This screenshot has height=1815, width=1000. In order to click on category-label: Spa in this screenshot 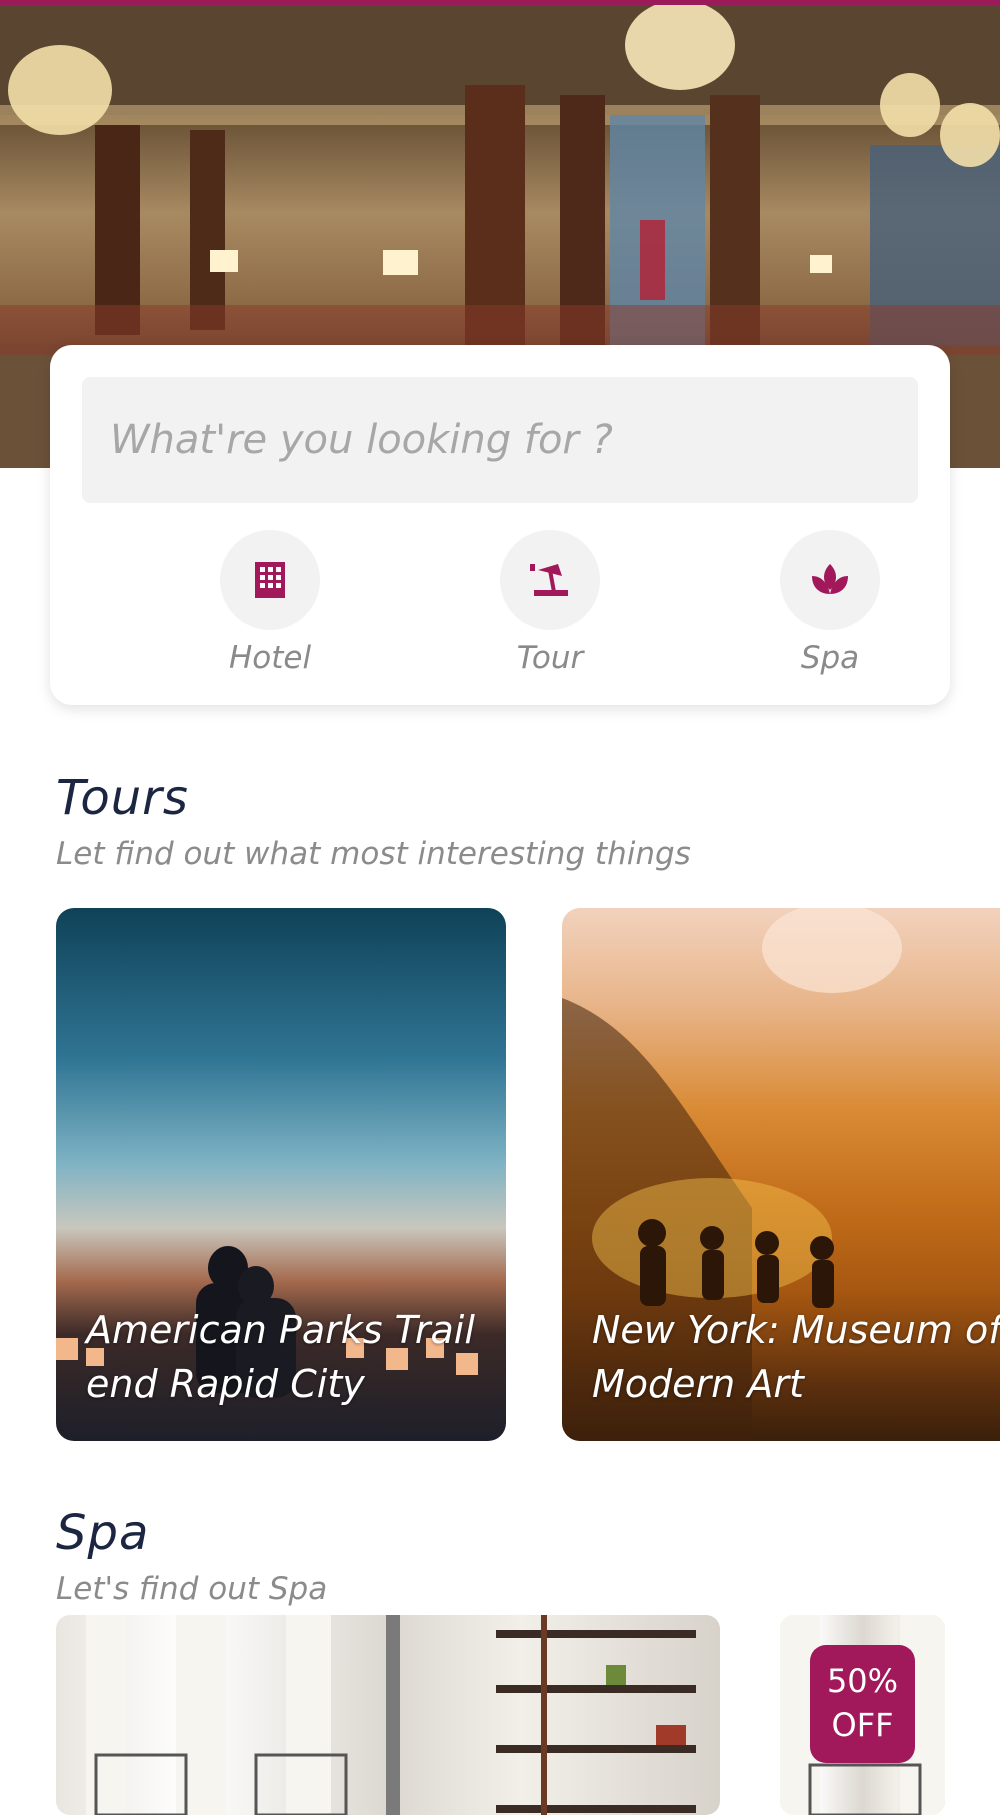, I will do `click(830, 658)`.